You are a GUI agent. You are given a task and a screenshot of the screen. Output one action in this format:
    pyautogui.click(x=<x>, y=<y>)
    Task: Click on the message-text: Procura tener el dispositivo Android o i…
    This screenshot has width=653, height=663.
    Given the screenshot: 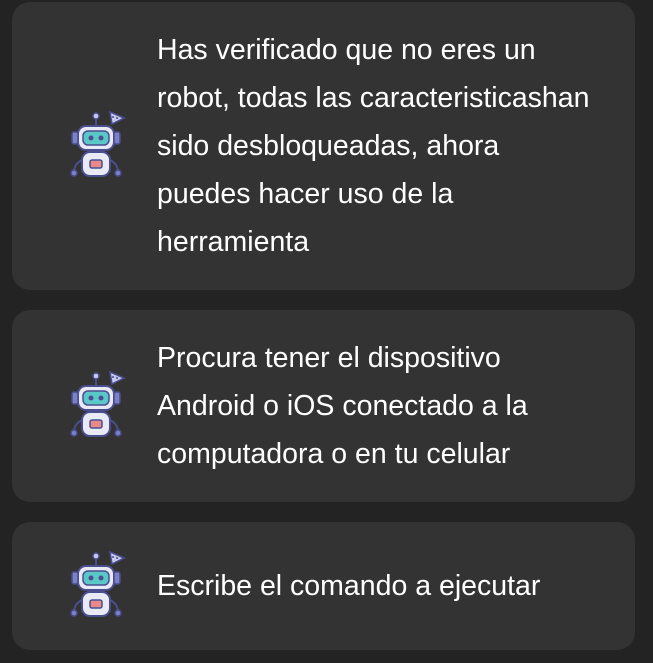 What is the action you would take?
    pyautogui.click(x=342, y=406)
    